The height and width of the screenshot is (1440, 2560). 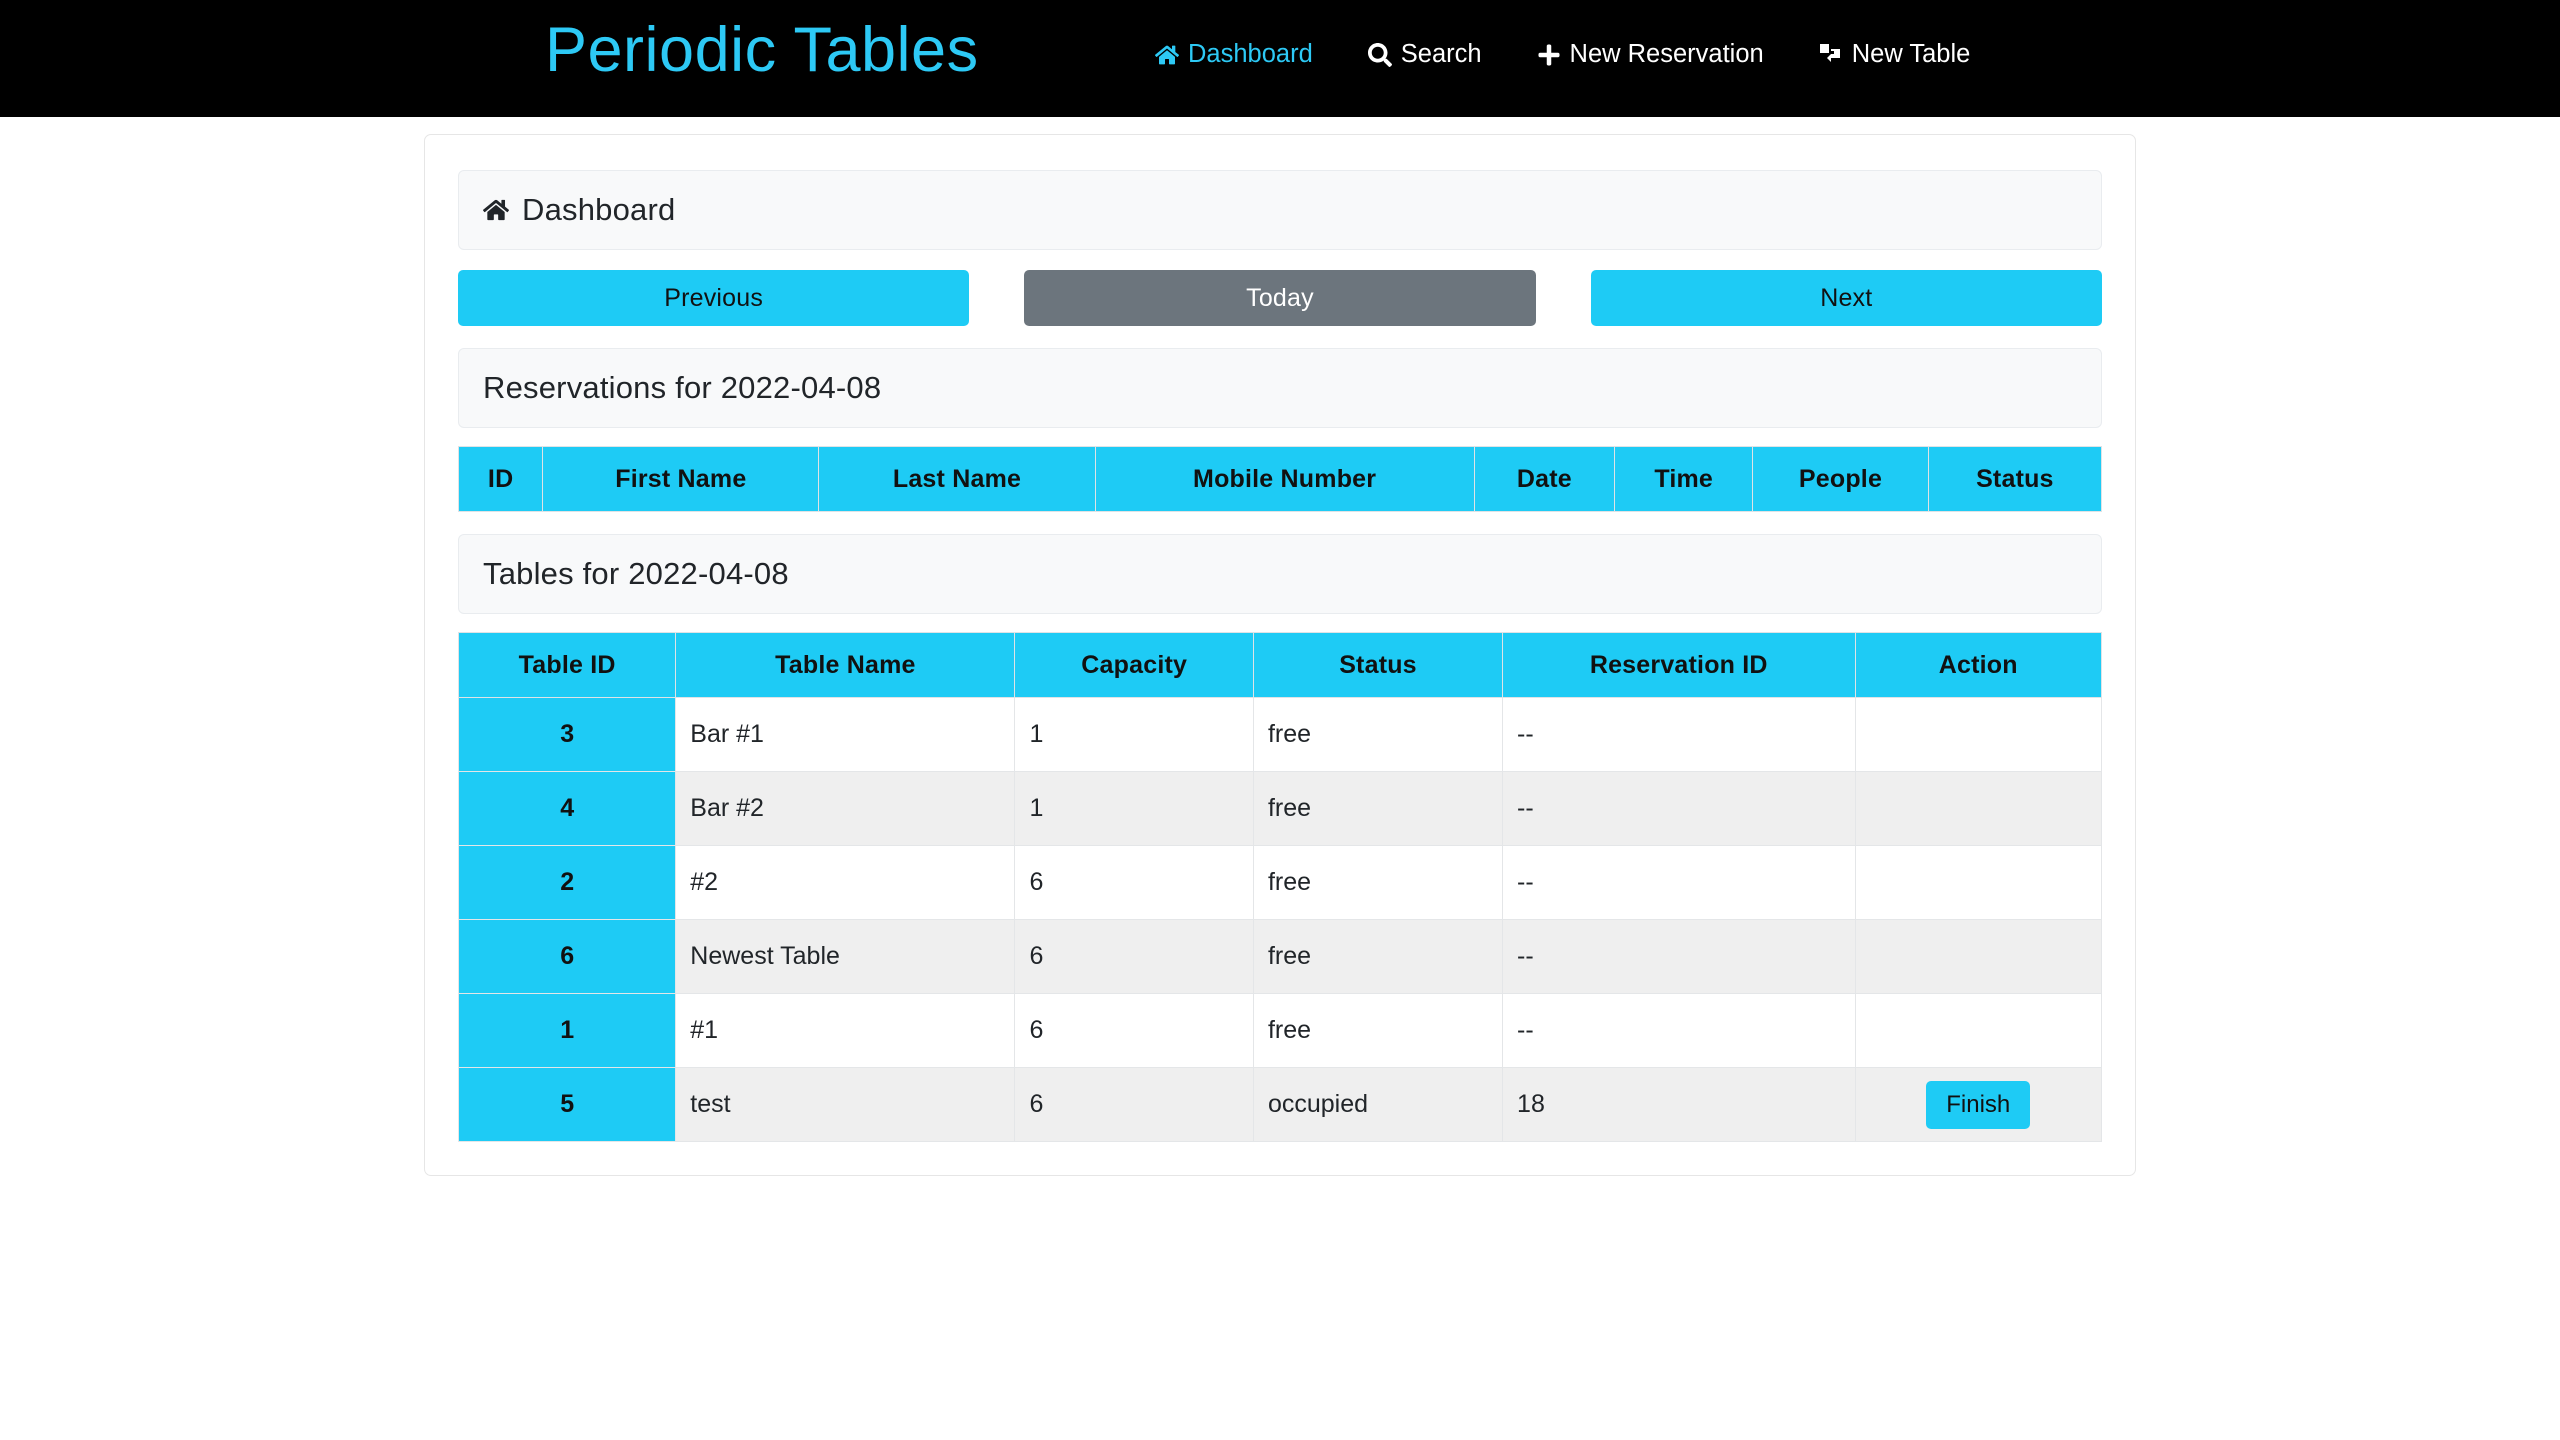 I want to click on cell-table-id: 3, so click(x=567, y=734).